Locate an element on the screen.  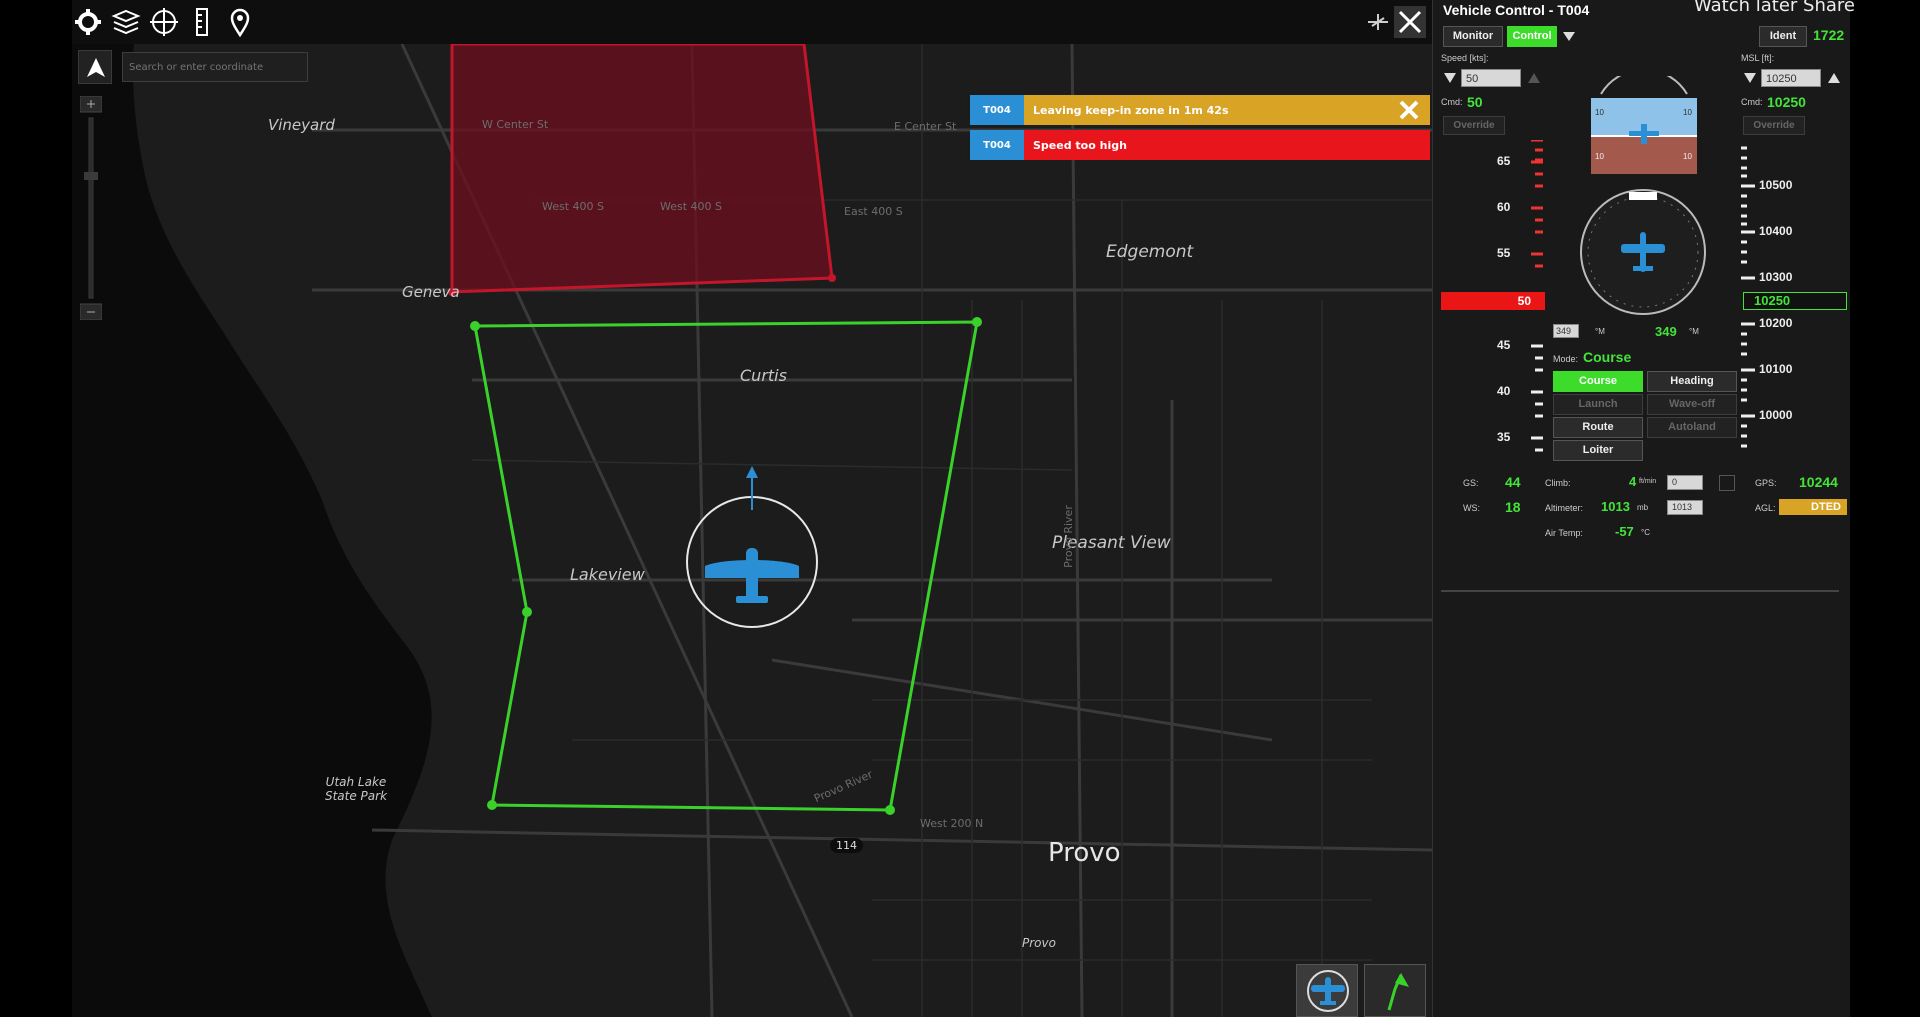
monitor-button: Monitor is located at coordinates (1473, 36).